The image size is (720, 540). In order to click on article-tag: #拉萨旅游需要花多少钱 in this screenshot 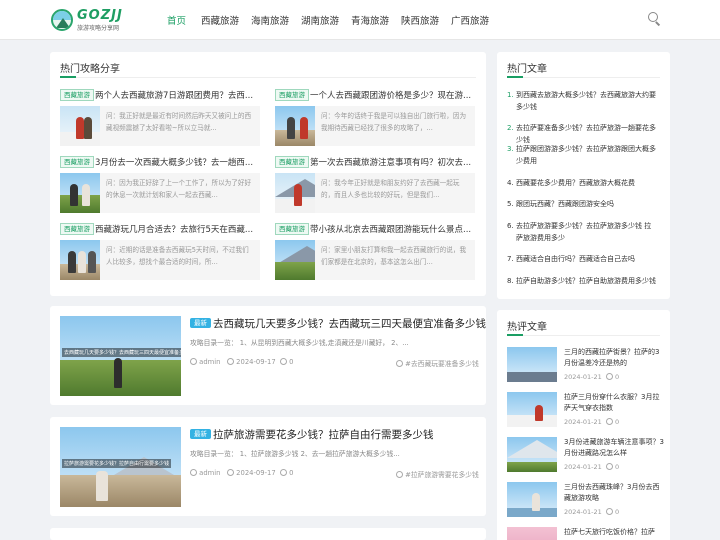, I will do `click(437, 474)`.